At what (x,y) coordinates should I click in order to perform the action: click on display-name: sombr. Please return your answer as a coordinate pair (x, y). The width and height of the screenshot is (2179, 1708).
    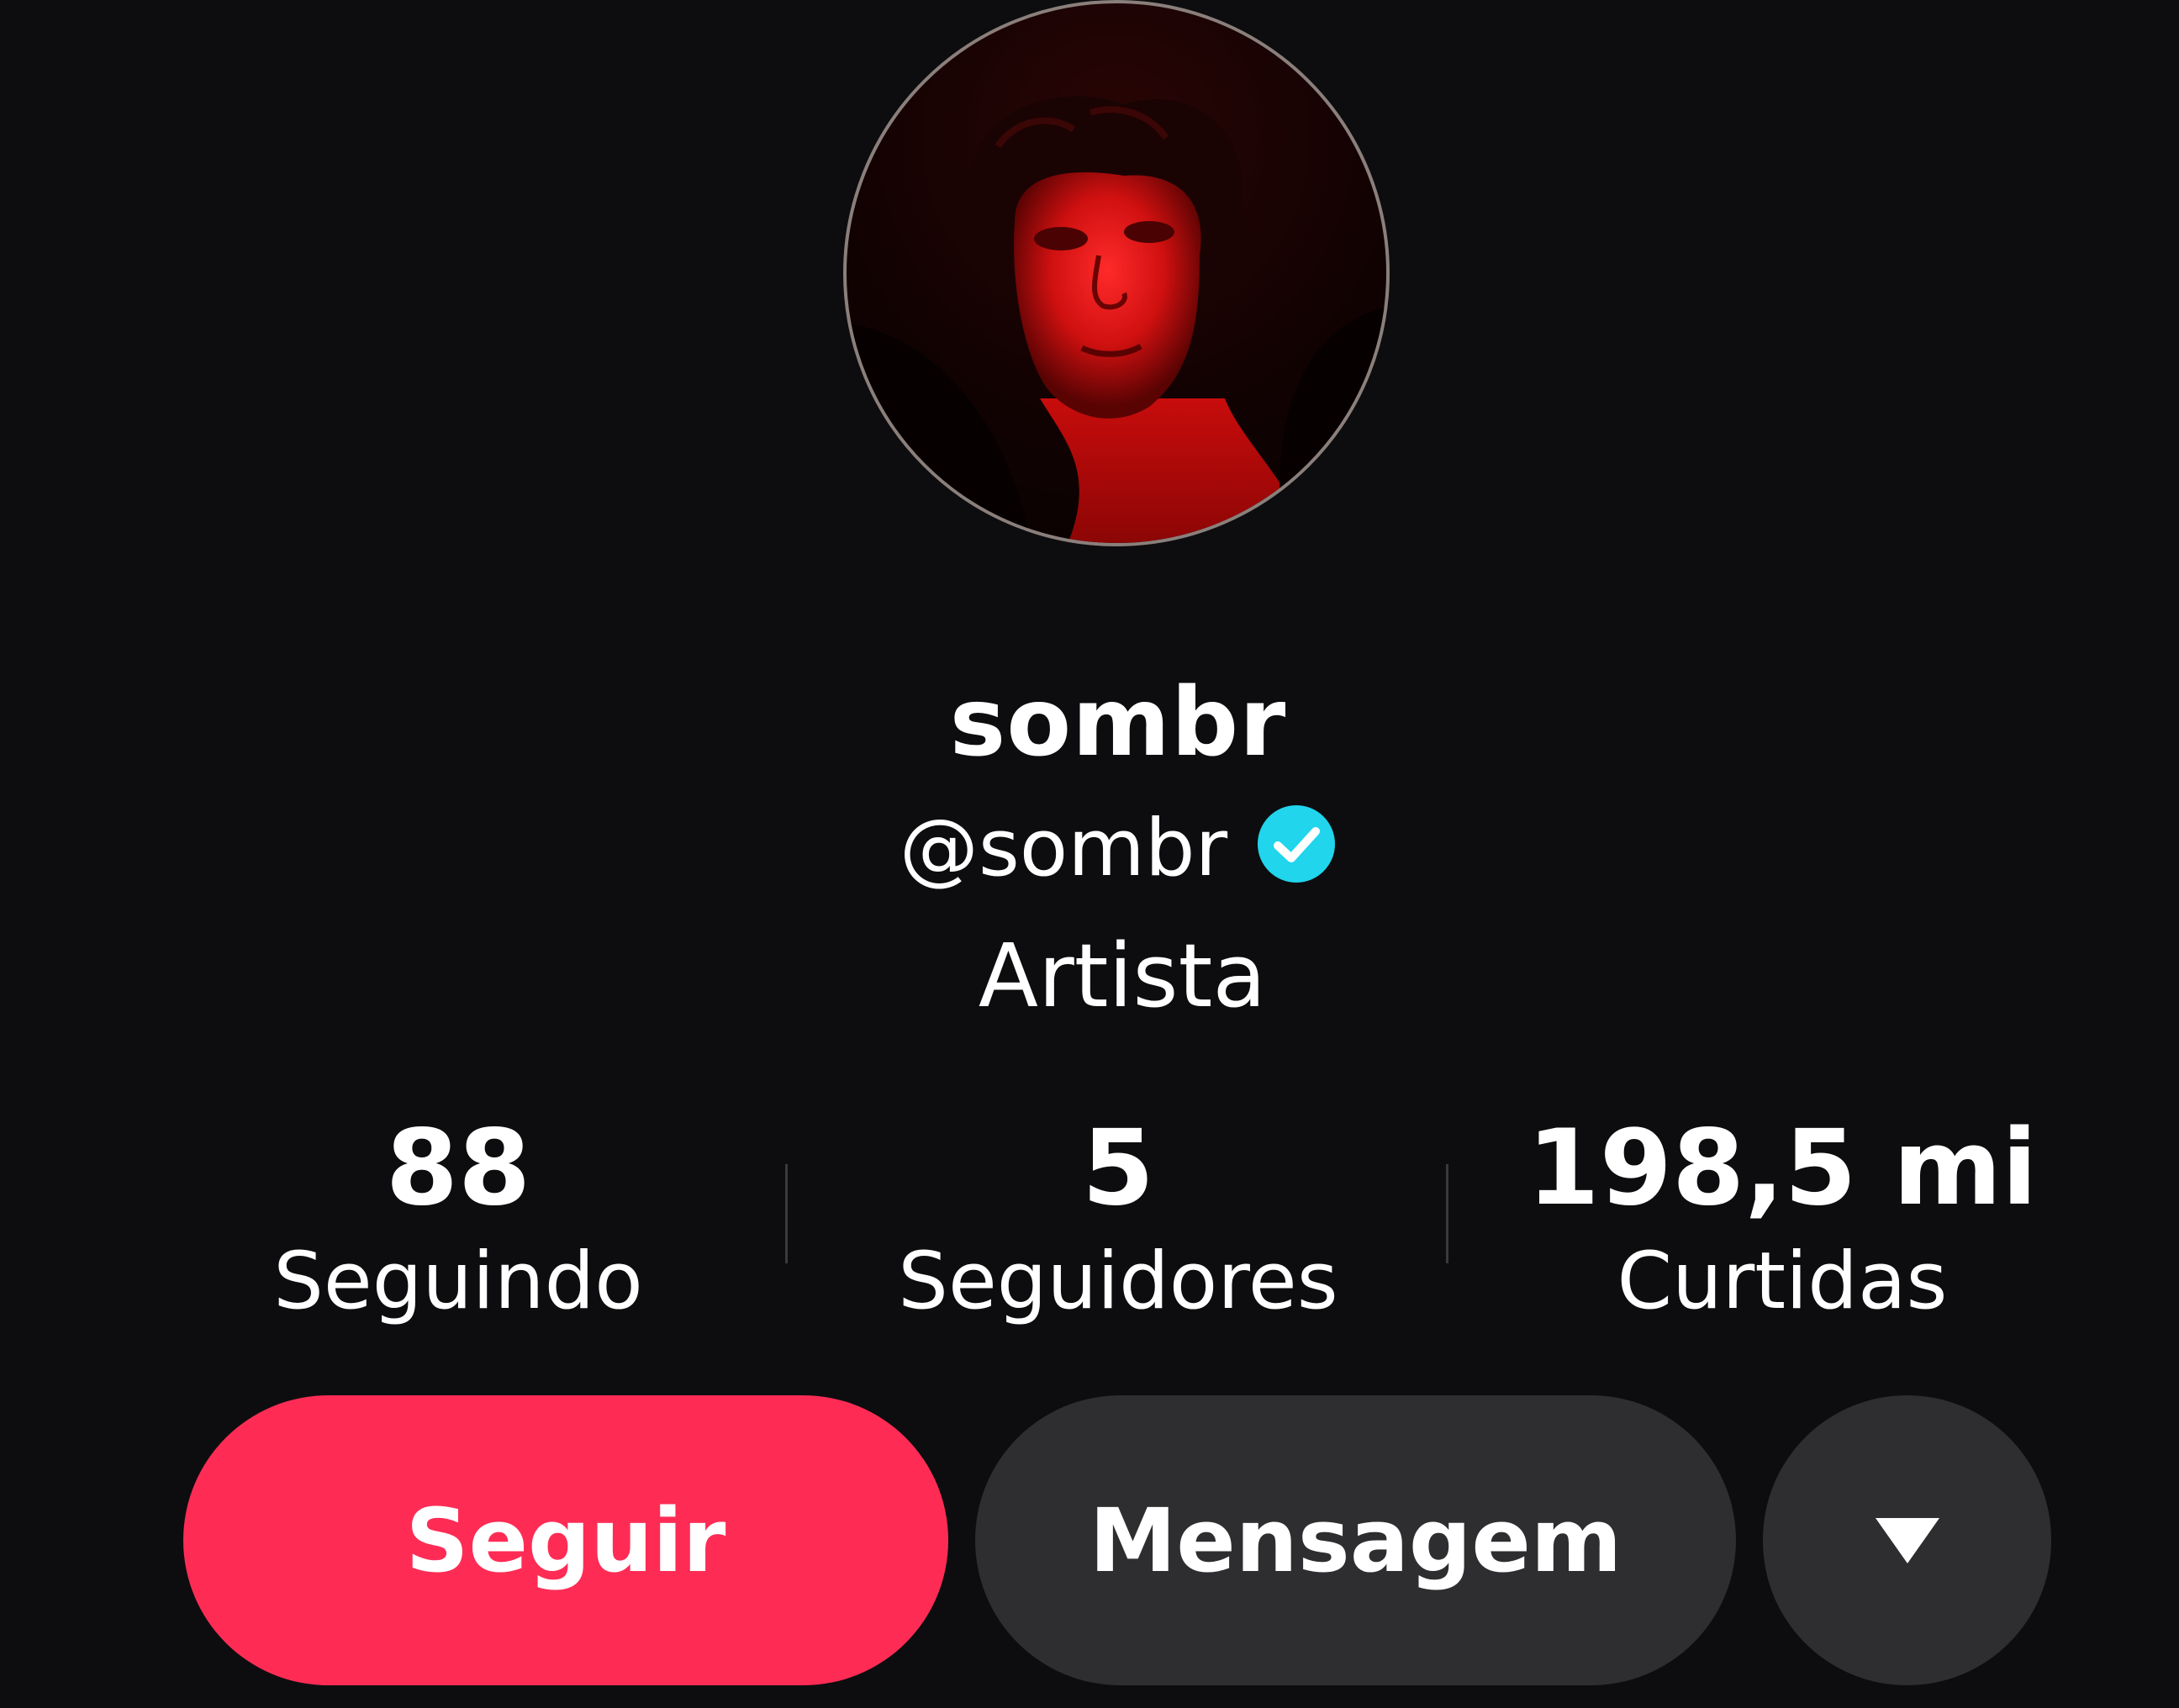
    Looking at the image, I should click on (1118, 723).